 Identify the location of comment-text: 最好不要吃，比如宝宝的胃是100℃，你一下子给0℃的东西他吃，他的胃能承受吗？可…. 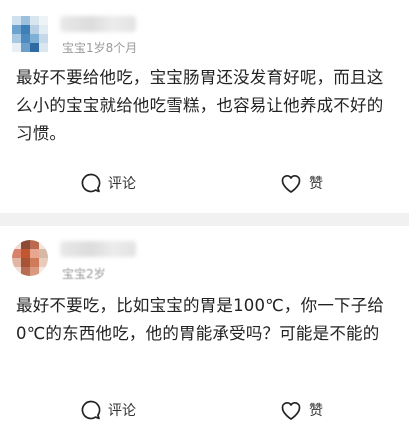
(200, 319).